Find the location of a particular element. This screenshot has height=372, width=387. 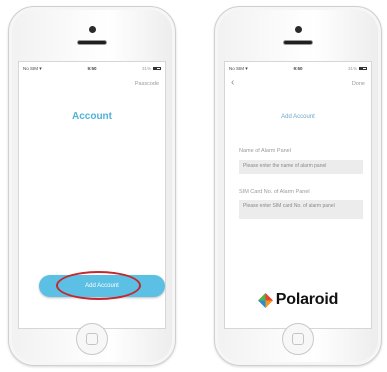

passcode-link: Passcode is located at coordinates (147, 84).